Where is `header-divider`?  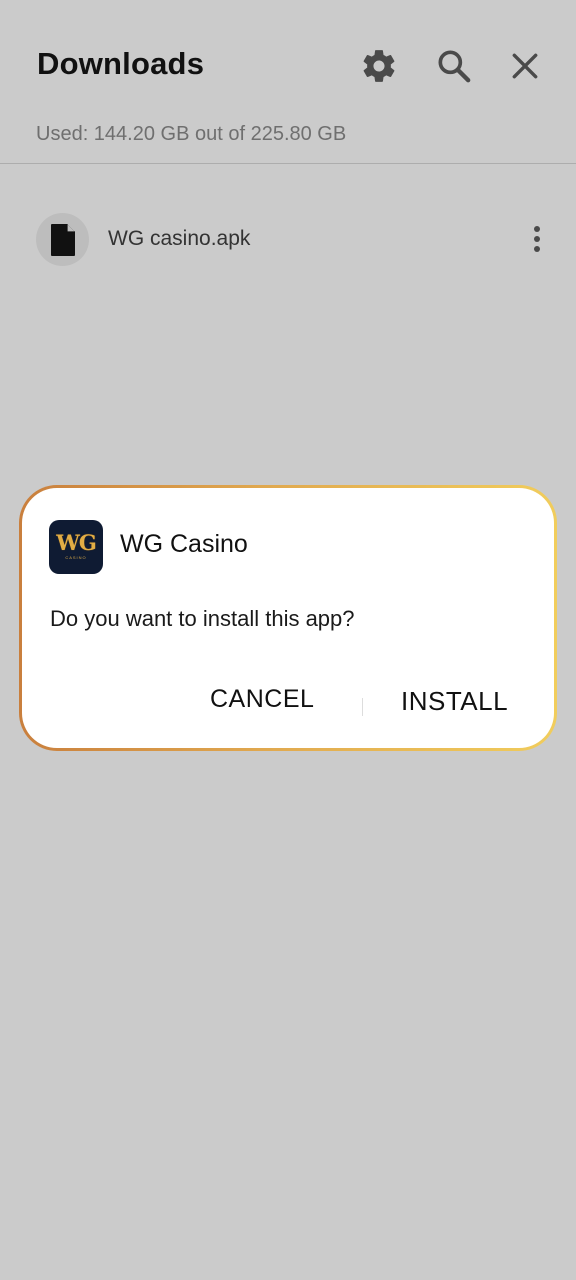 header-divider is located at coordinates (288, 163).